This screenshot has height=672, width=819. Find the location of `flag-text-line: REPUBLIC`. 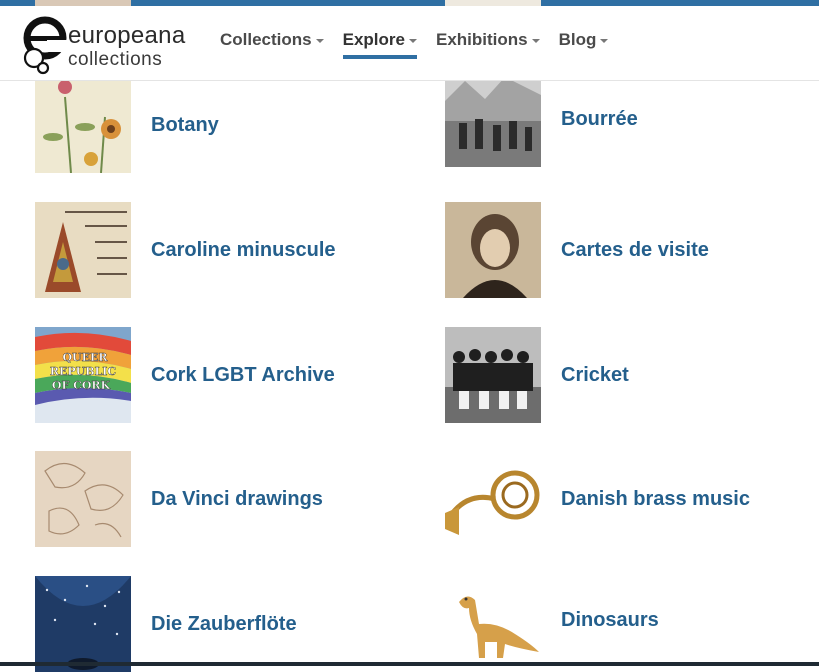

flag-text-line: REPUBLIC is located at coordinates (83, 371).